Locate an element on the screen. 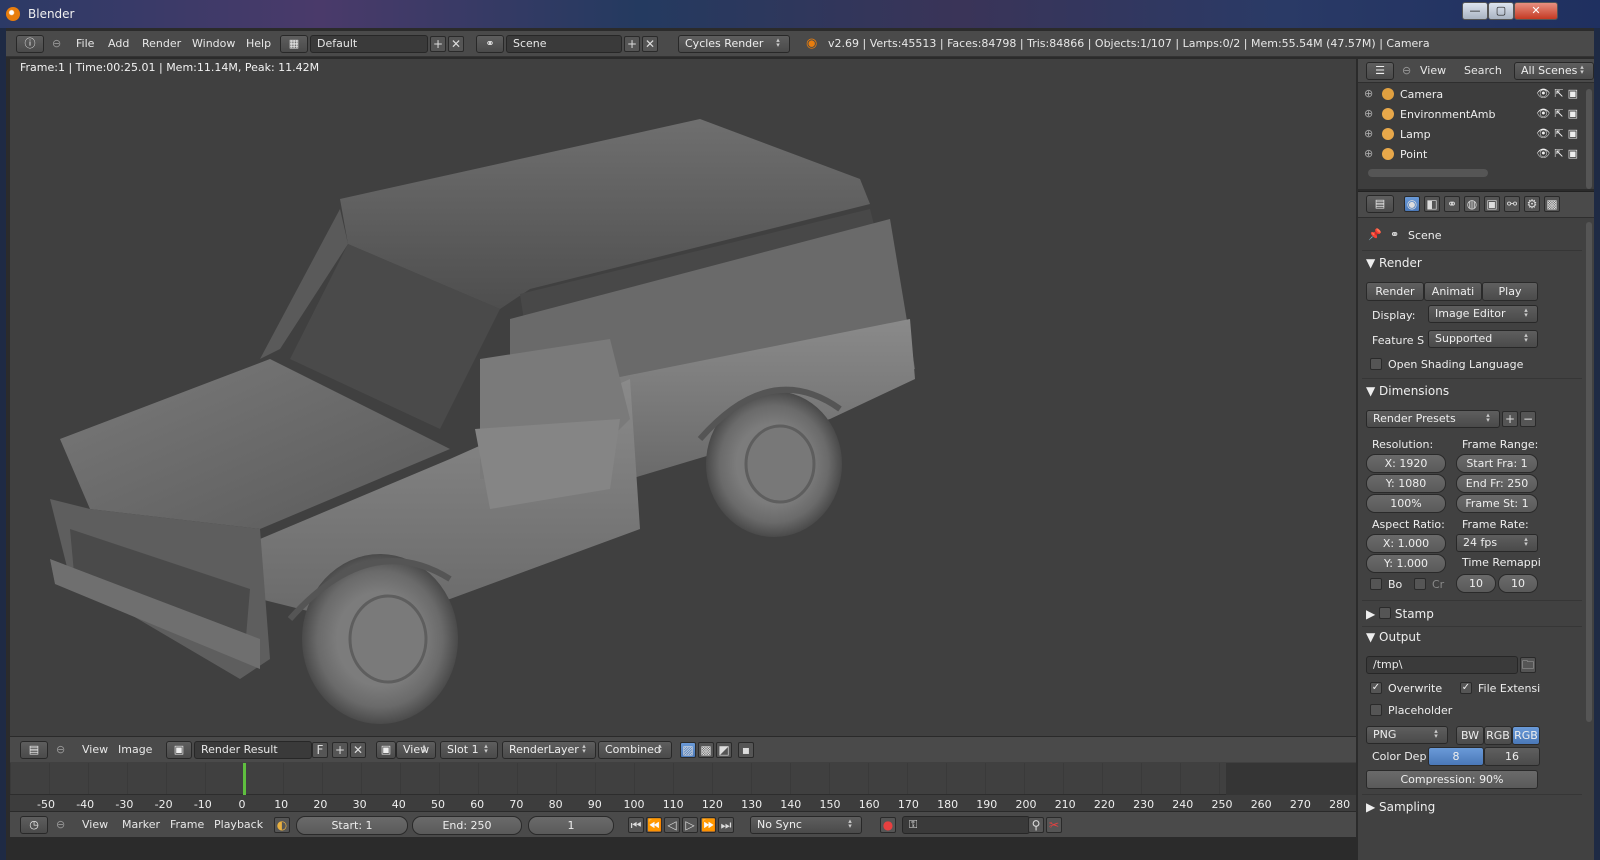 Image resolution: width=1600 pixels, height=860 pixels. constraints-tab-icon: ⚯ is located at coordinates (1512, 204).